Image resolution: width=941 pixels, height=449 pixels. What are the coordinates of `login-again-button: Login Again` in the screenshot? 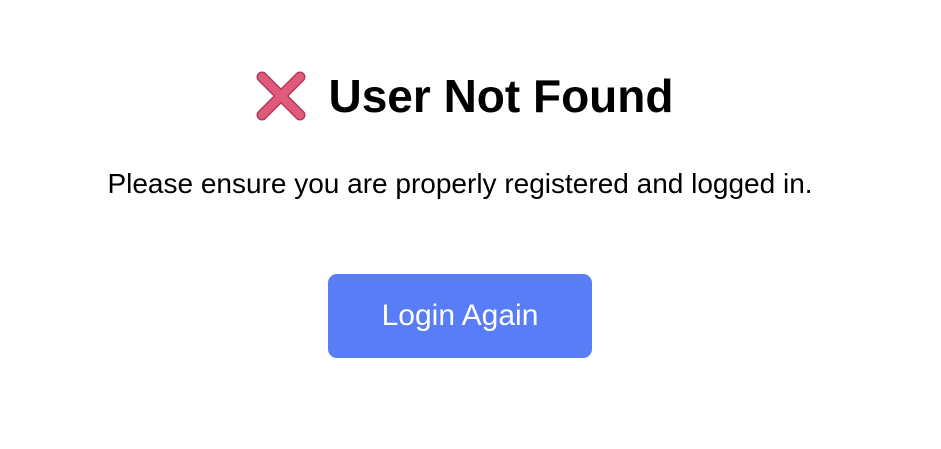 It's located at (460, 316).